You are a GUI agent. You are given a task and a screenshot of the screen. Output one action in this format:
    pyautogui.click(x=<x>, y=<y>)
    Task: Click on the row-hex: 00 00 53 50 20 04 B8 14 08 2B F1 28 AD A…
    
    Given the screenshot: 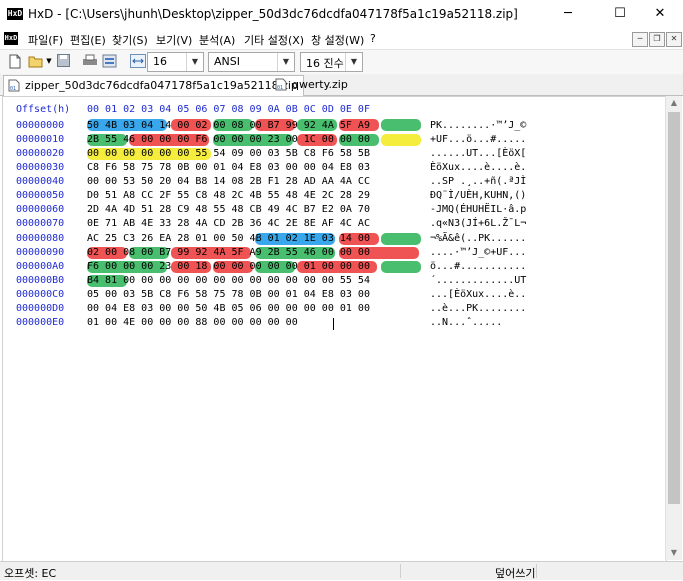 What is the action you would take?
    pyautogui.click(x=228, y=181)
    